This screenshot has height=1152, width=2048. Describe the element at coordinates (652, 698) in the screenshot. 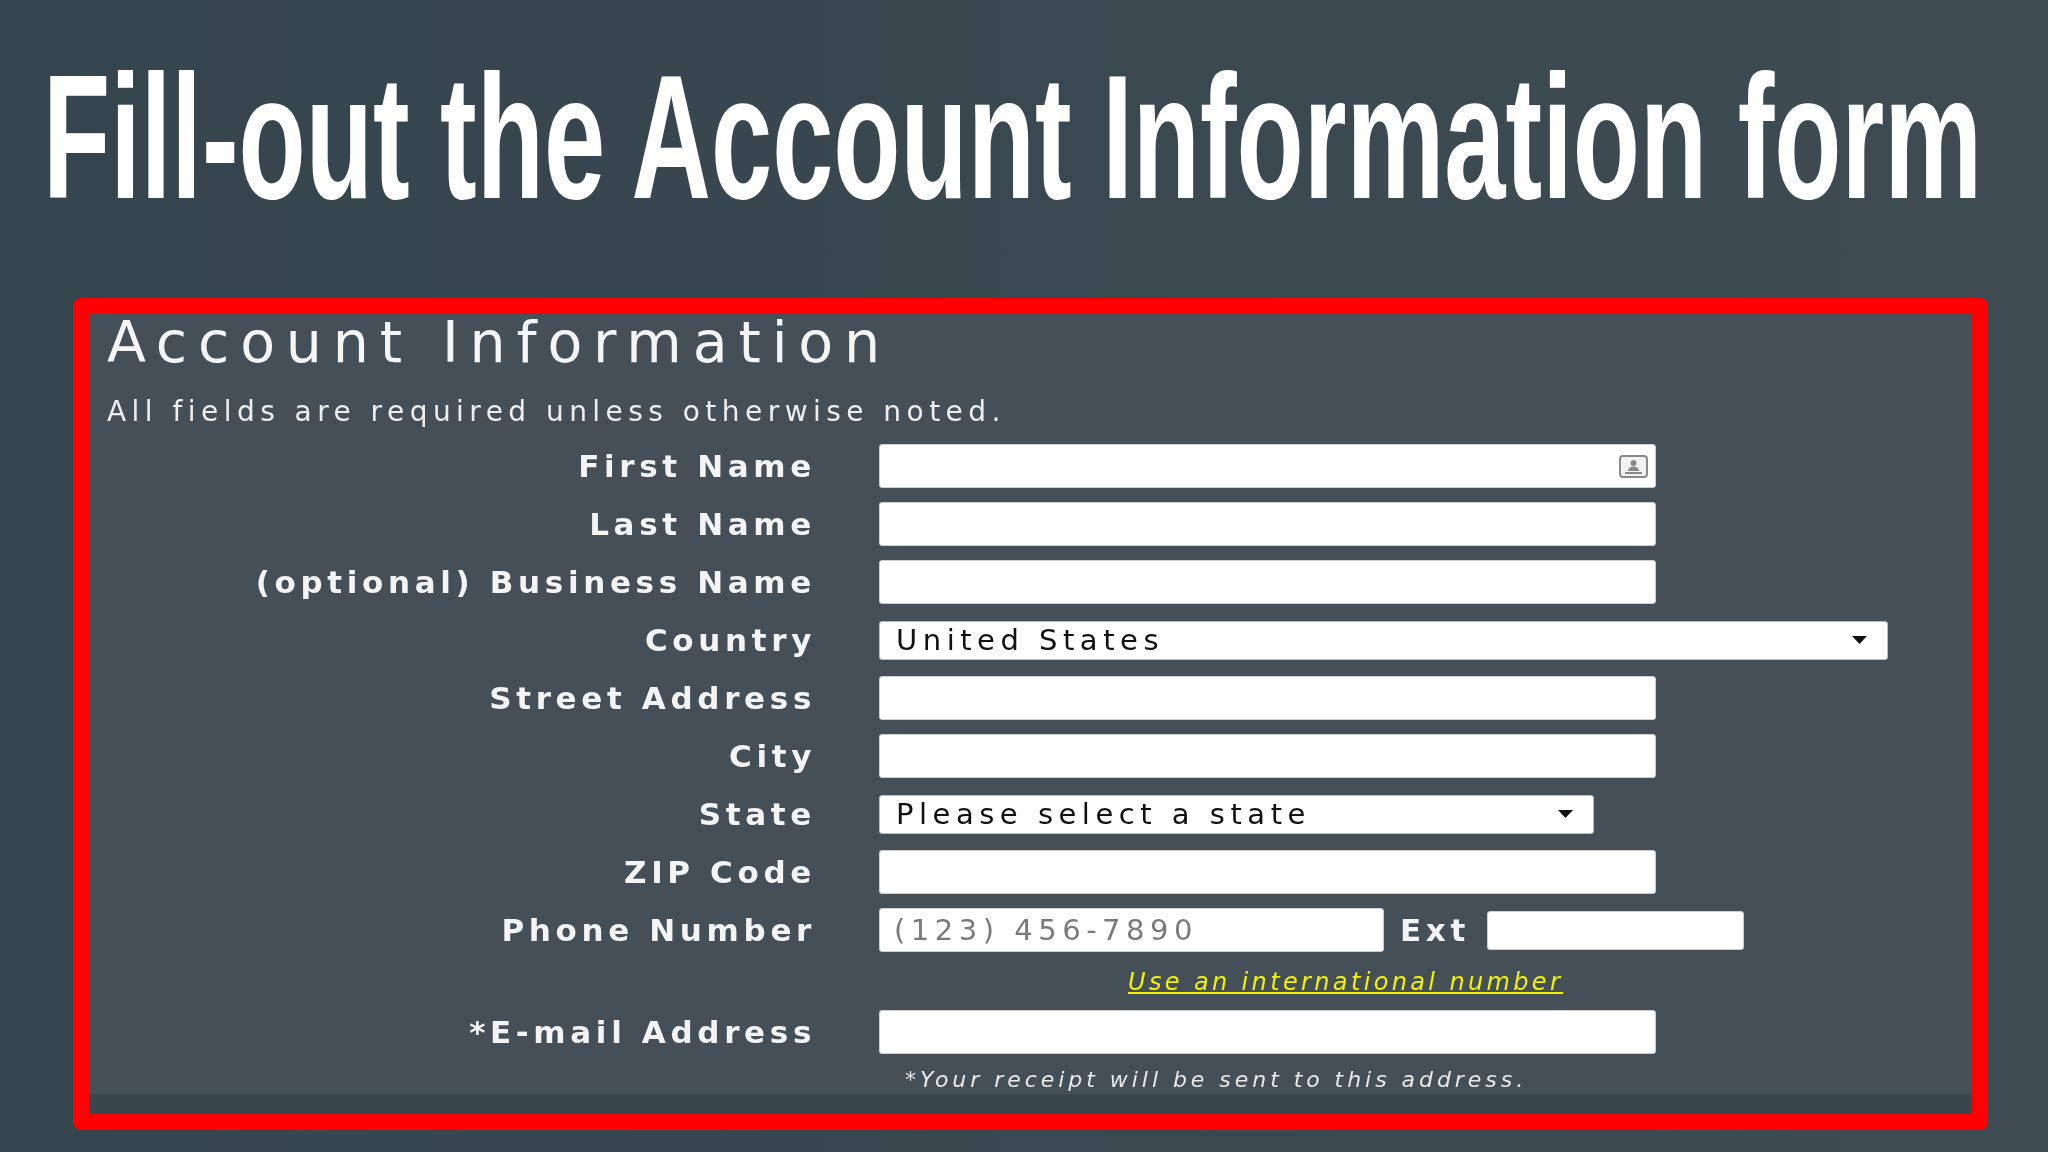

I see `field-label: Street Address` at that location.